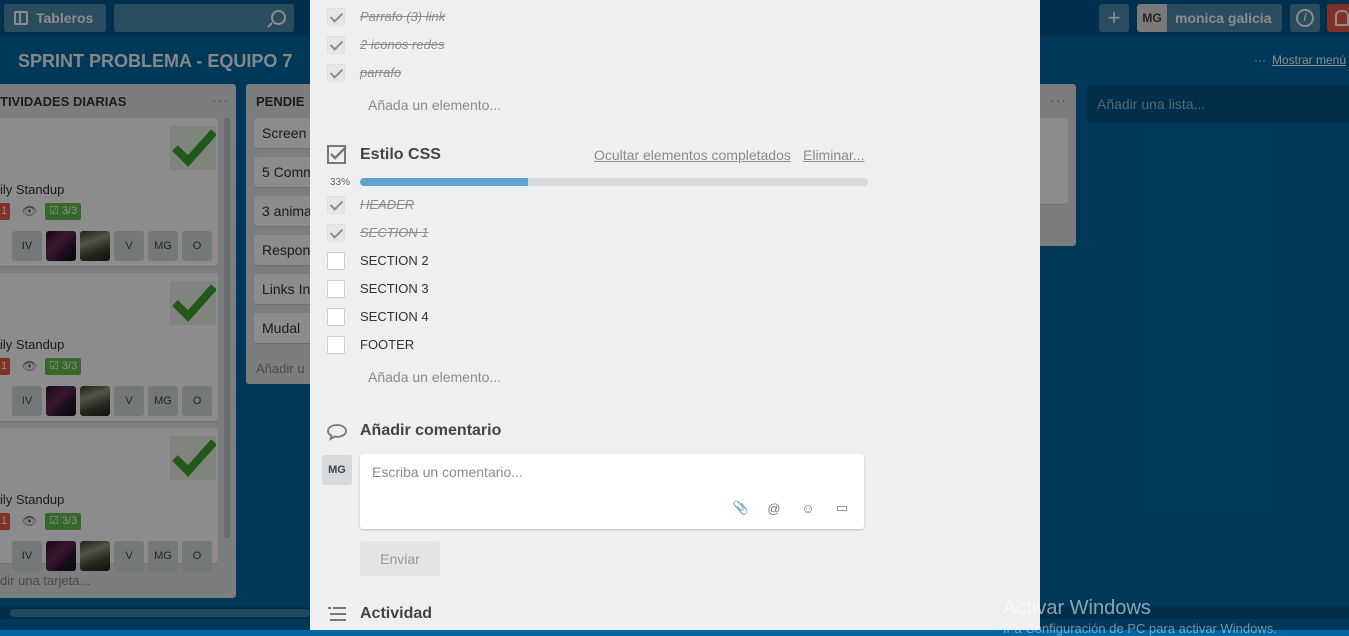 Image resolution: width=1349 pixels, height=636 pixels. Describe the element at coordinates (396, 613) in the screenshot. I see `activity-title: Actividad` at that location.